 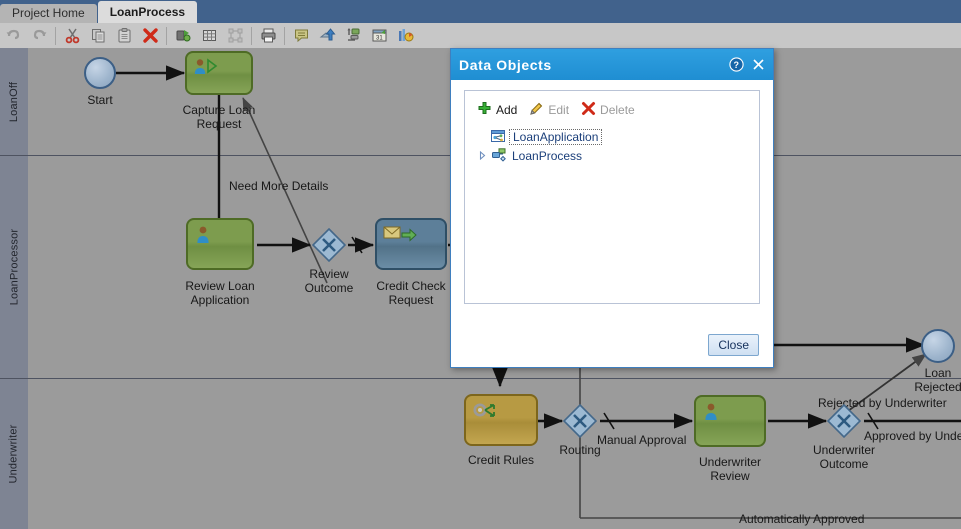 I want to click on measure-icon, so click(x=353, y=35).